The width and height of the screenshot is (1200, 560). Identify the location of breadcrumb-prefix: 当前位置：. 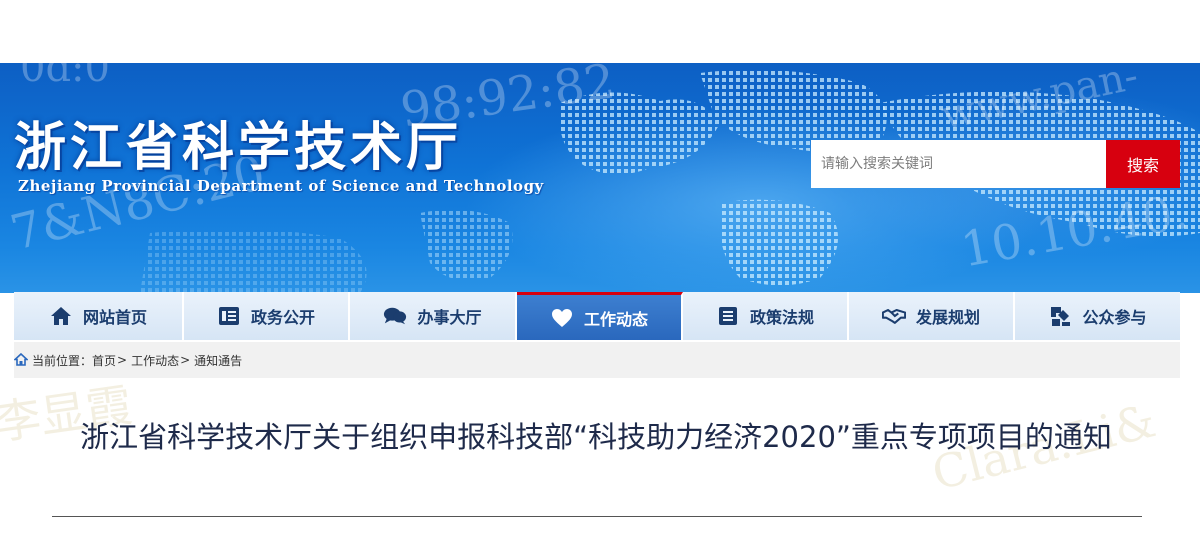
(62, 360).